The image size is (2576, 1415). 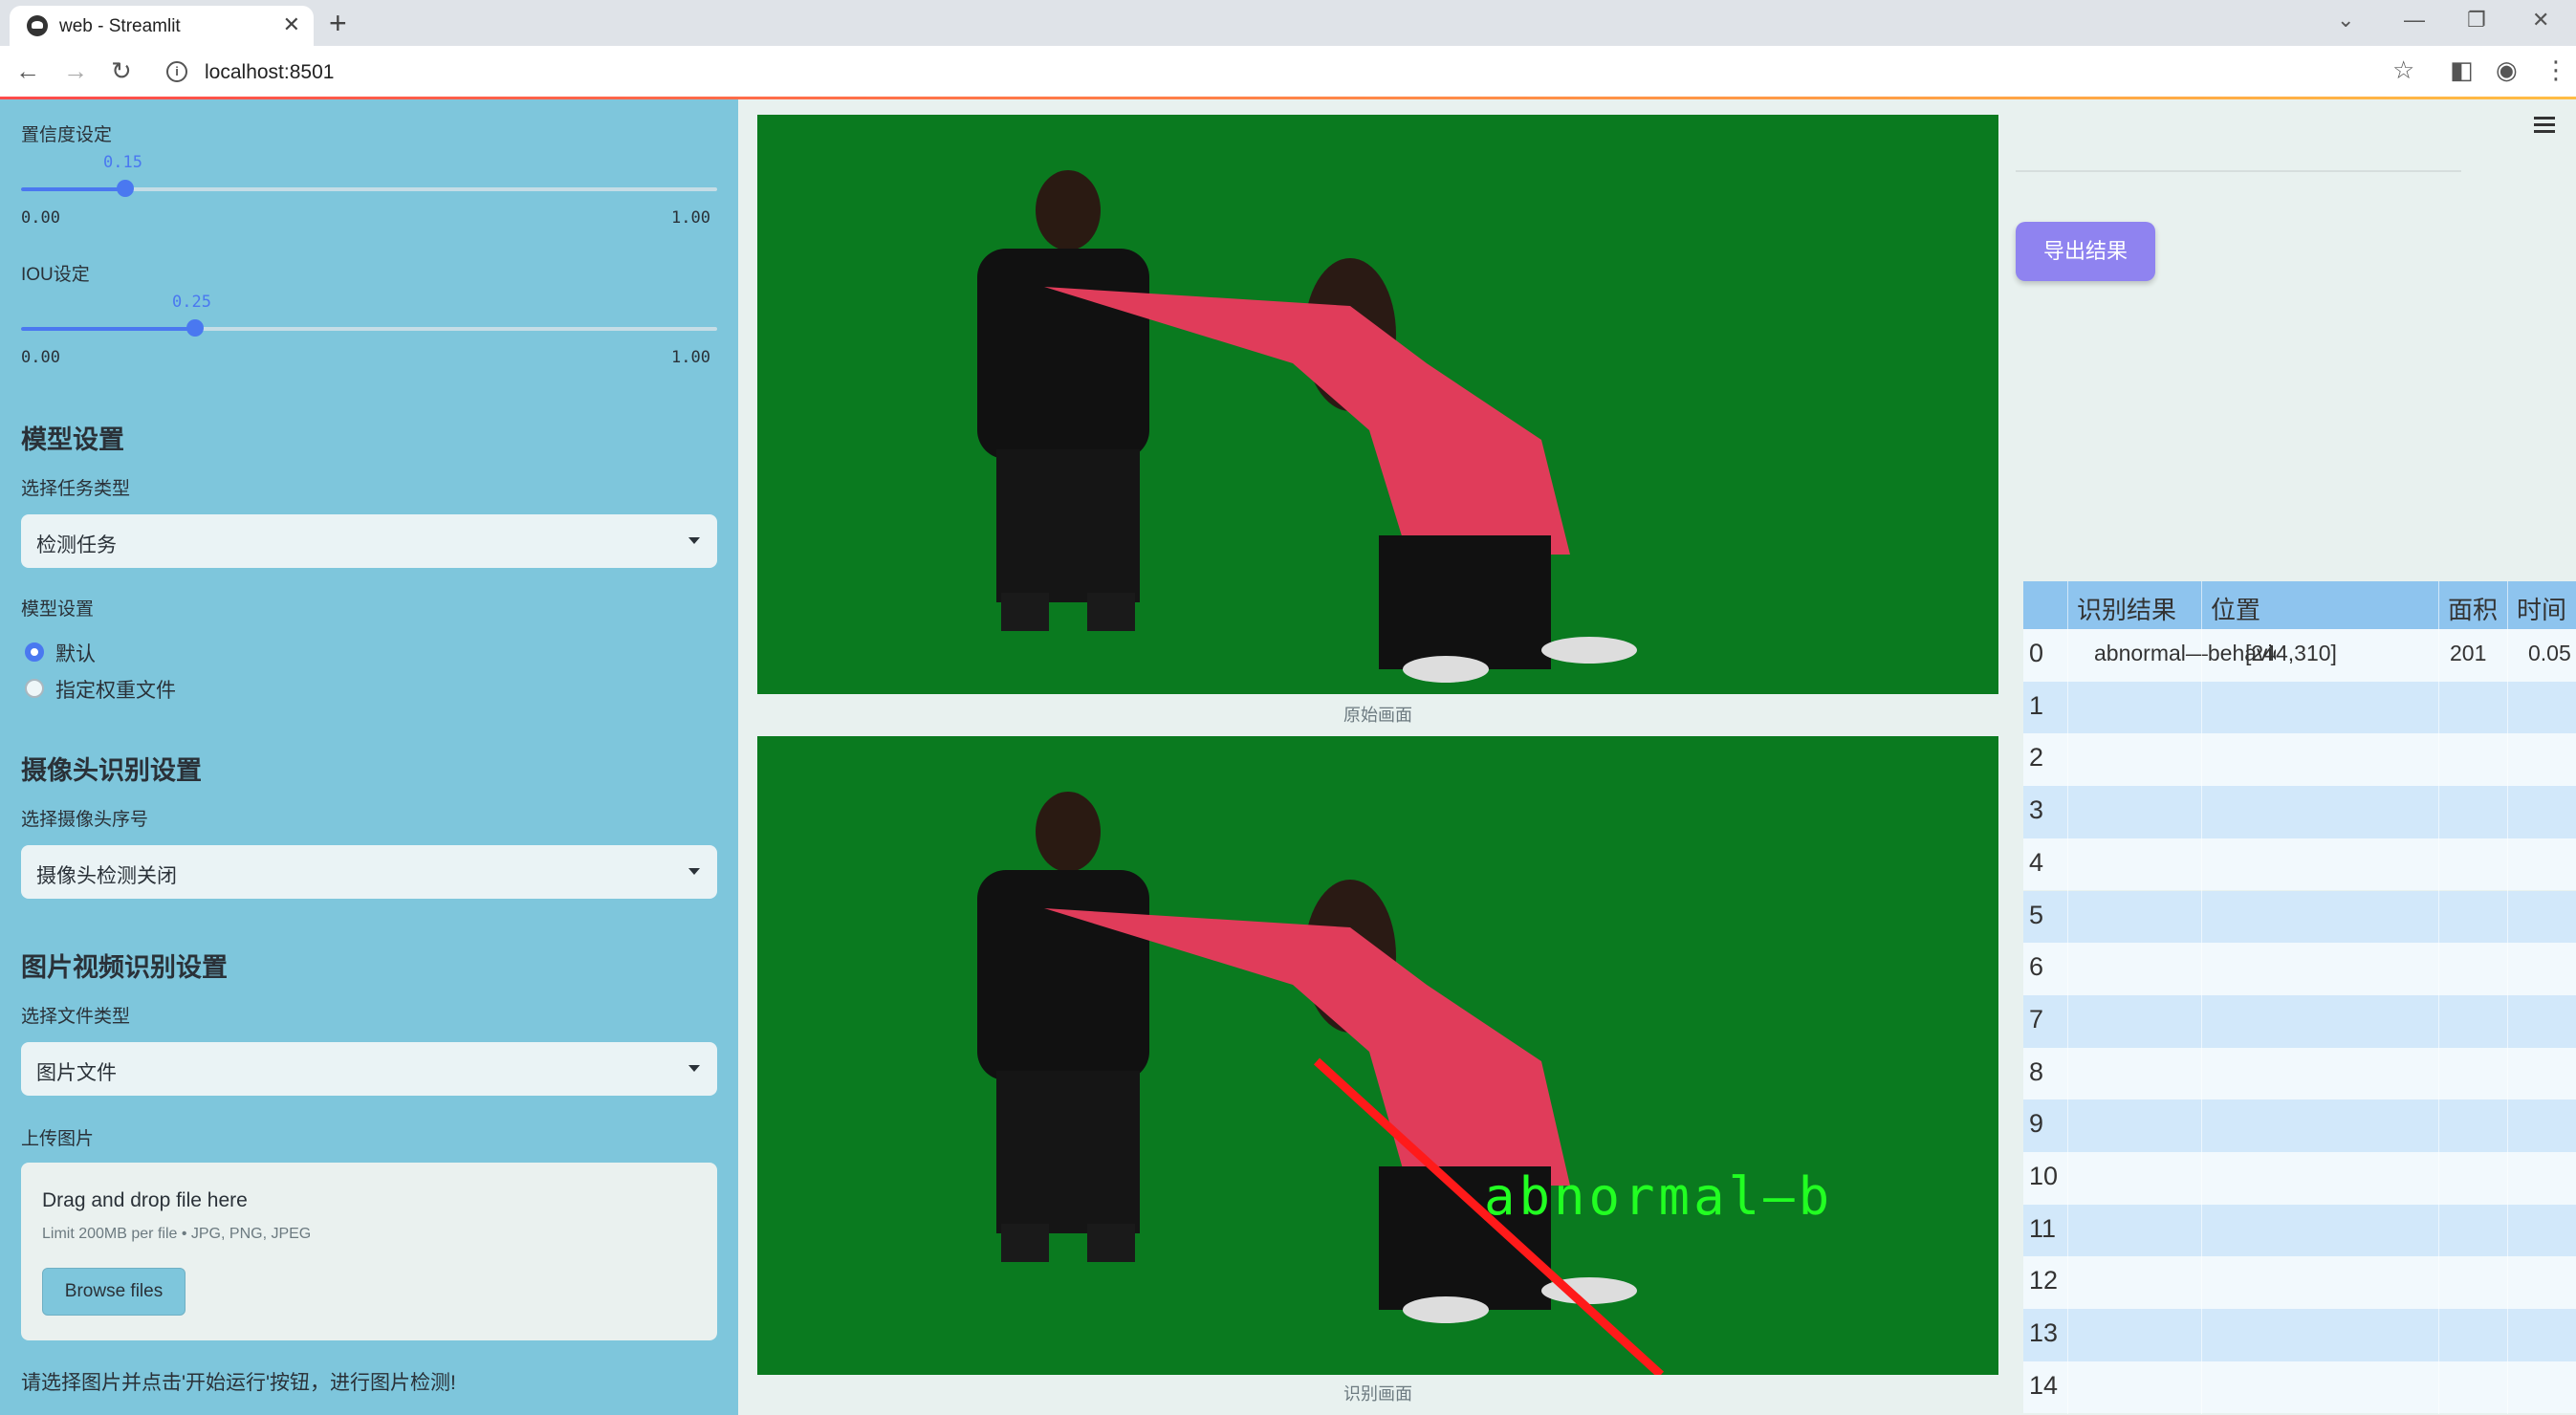 I want to click on forward-icon: →, so click(x=75, y=71).